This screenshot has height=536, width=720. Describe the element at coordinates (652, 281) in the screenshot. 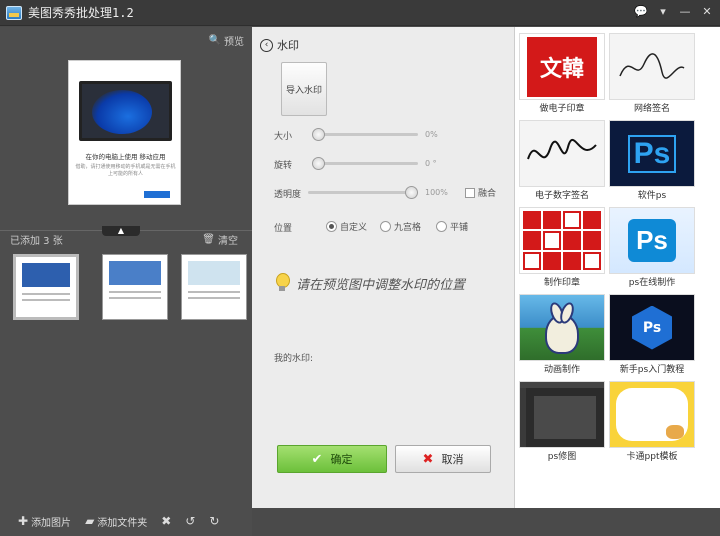

I see `gallery-caption: ps在线制作` at that location.